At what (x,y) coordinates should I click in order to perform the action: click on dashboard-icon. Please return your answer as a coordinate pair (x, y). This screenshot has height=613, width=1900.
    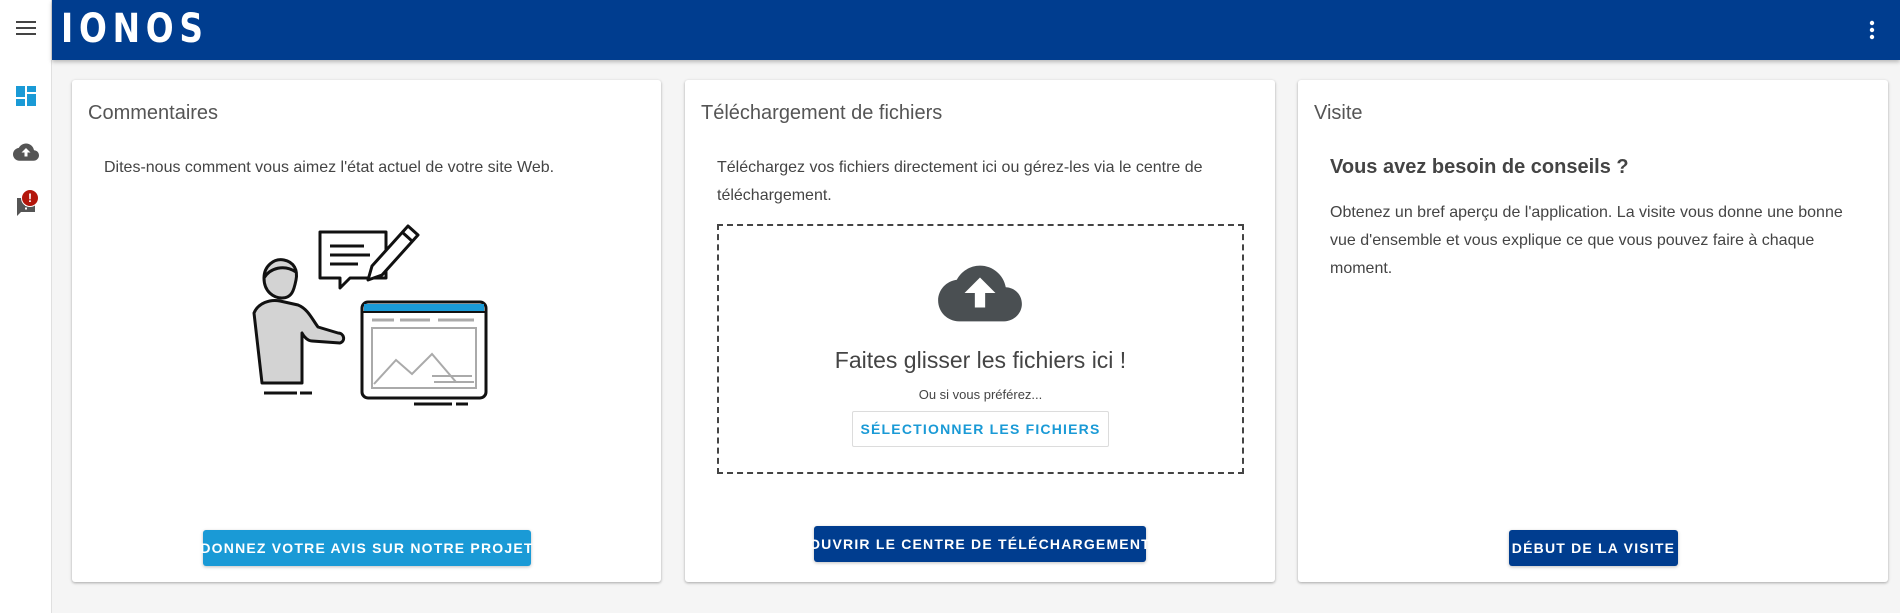
    Looking at the image, I should click on (26, 96).